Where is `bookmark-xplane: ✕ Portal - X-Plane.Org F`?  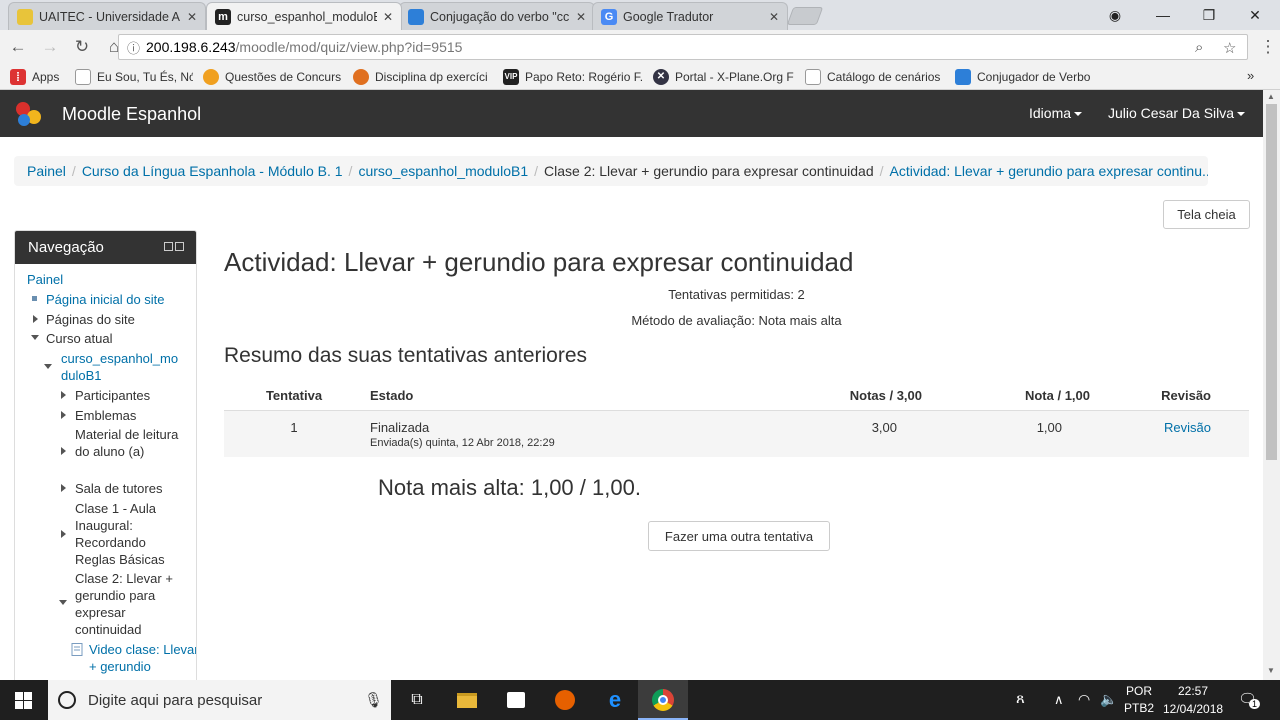 bookmark-xplane: ✕ Portal - X-Plane.Org F is located at coordinates (724, 76).